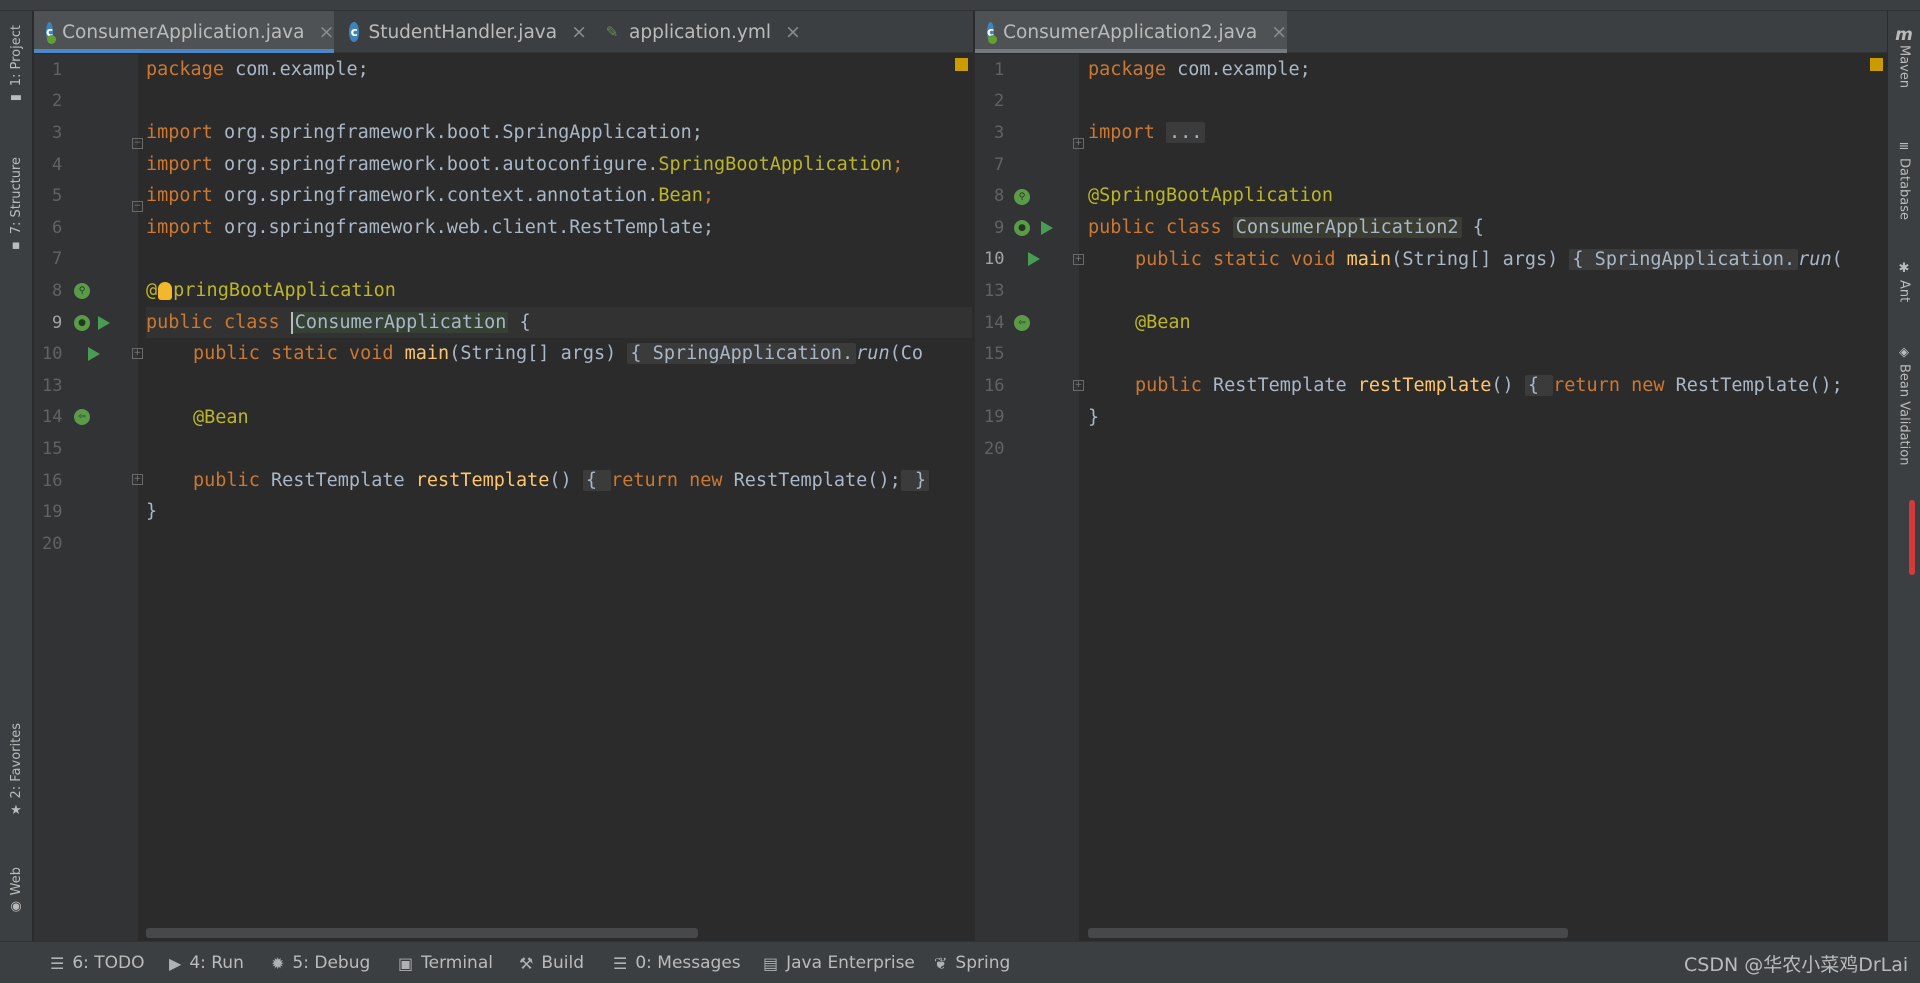 The height and width of the screenshot is (983, 1920). I want to click on folded-body: }, so click(915, 480).